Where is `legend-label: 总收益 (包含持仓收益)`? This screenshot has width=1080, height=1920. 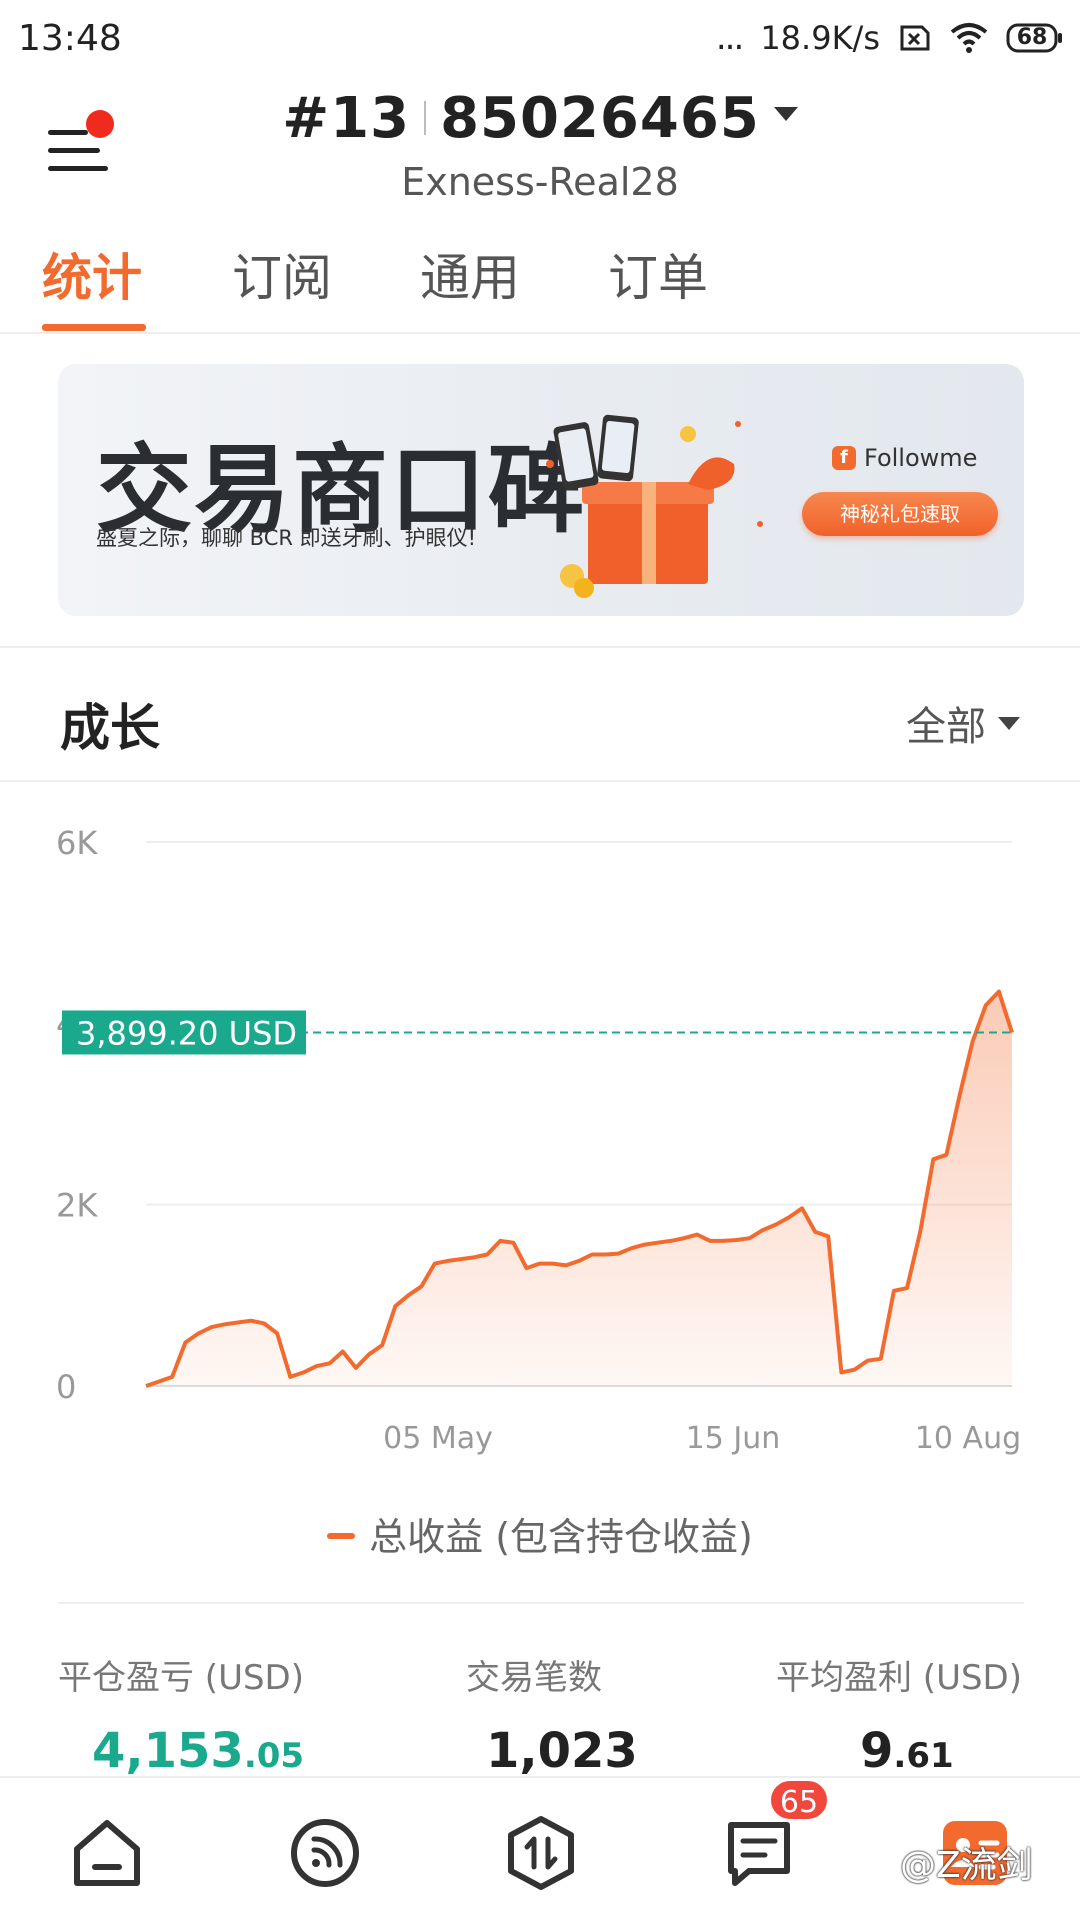
legend-label: 总收益 (包含持仓收益) is located at coordinates (561, 1537).